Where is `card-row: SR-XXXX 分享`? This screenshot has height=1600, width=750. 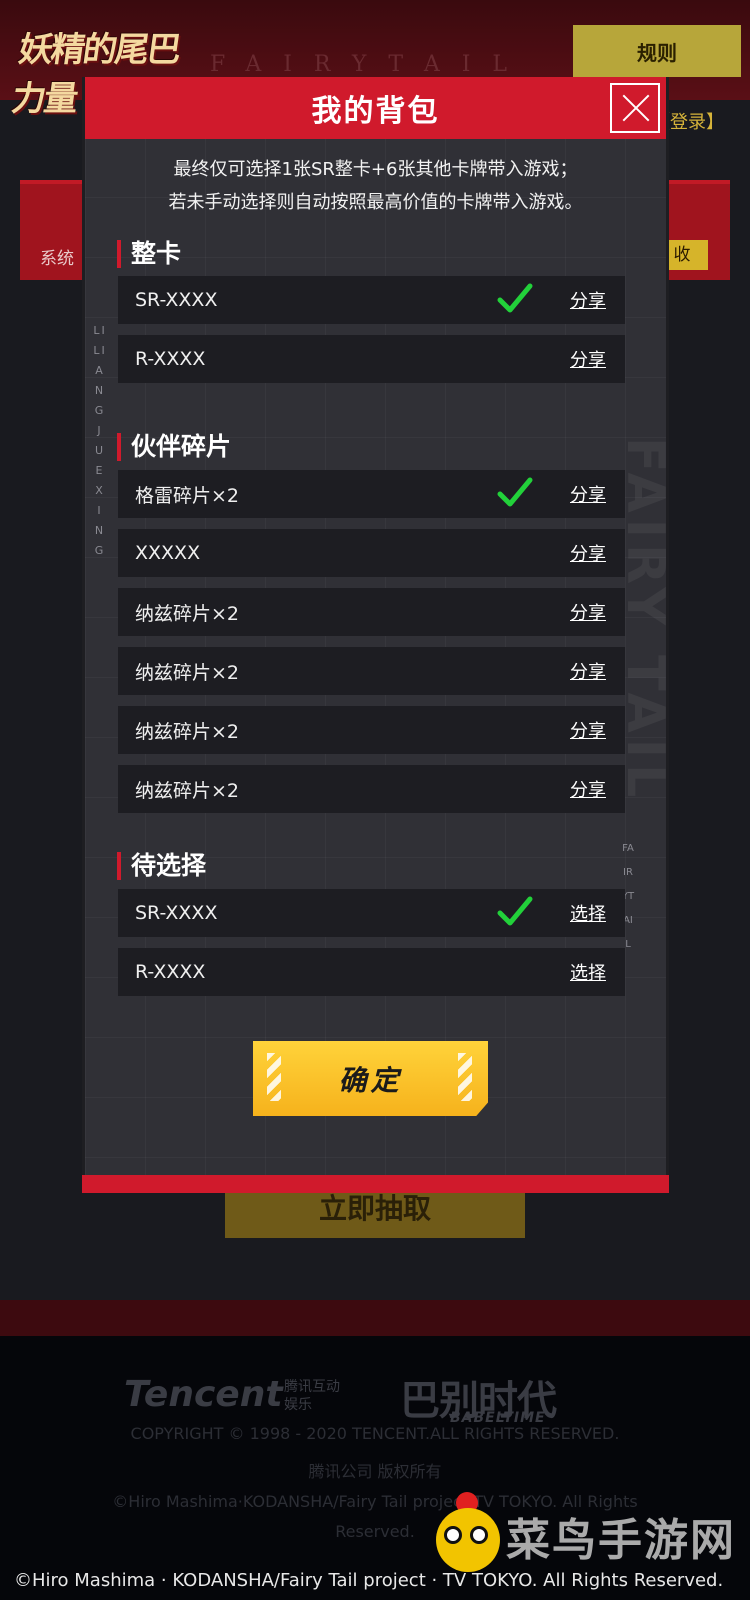 card-row: SR-XXXX 分享 is located at coordinates (371, 300).